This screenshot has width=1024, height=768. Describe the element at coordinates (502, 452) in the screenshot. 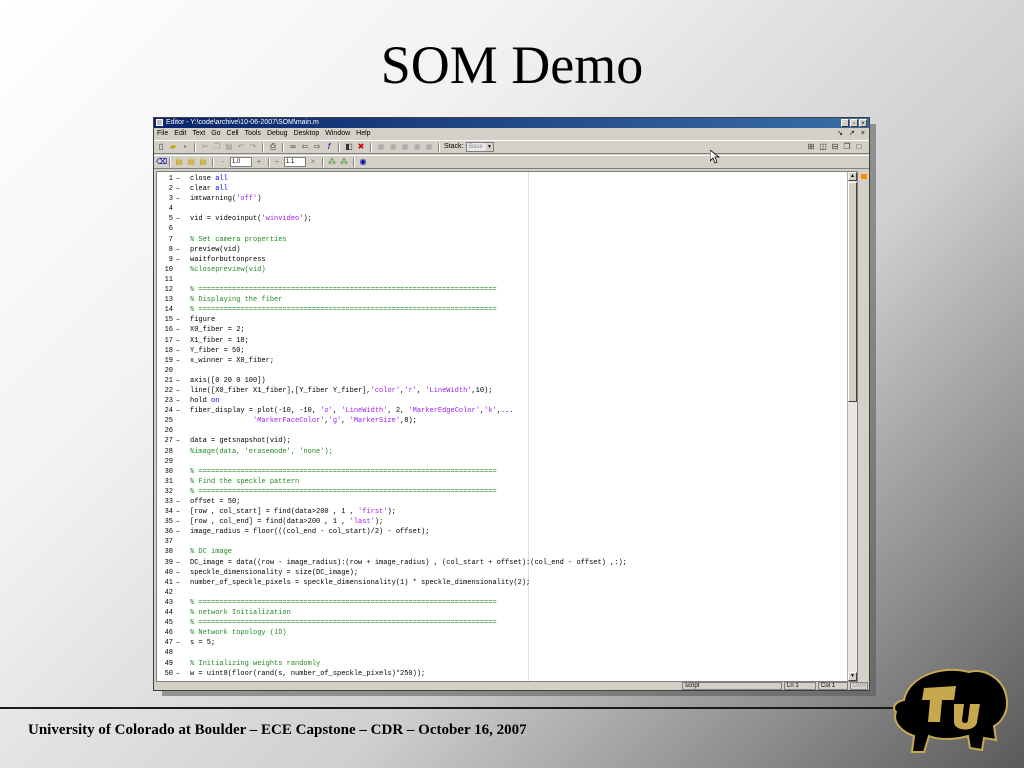

I see `code-line: 28 %image(data, 'erasemode', 'none');` at that location.